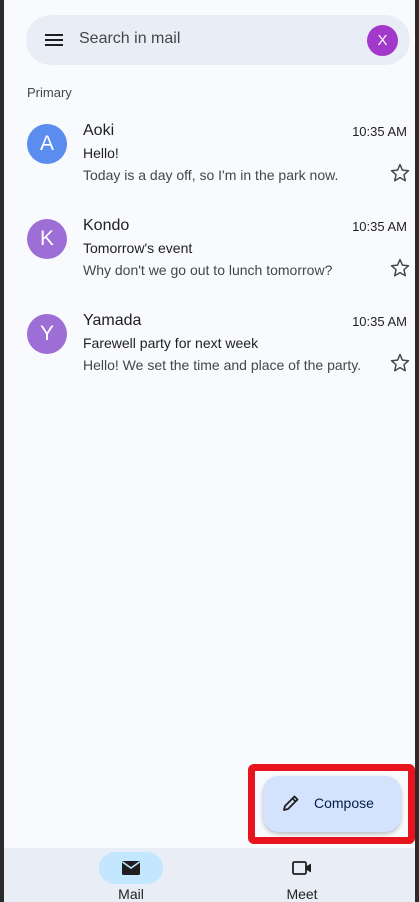 Image resolution: width=419 pixels, height=902 pixels. Describe the element at coordinates (99, 130) in the screenshot. I see `email-sender: Aoki` at that location.